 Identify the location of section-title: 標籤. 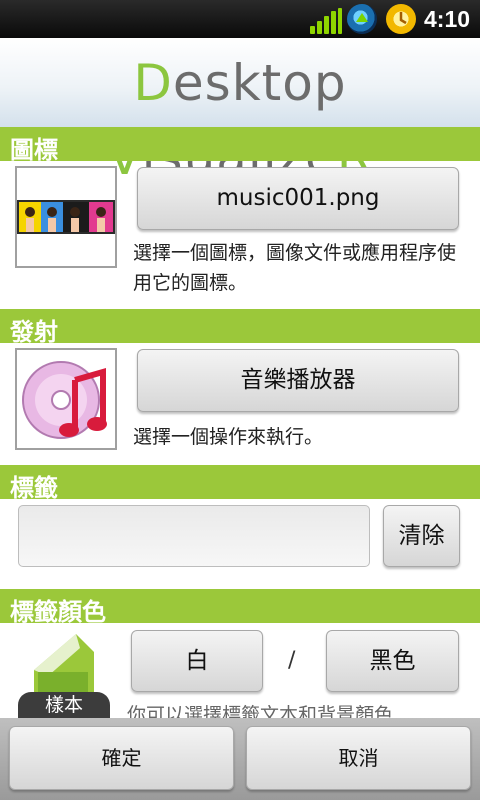
(34, 488).